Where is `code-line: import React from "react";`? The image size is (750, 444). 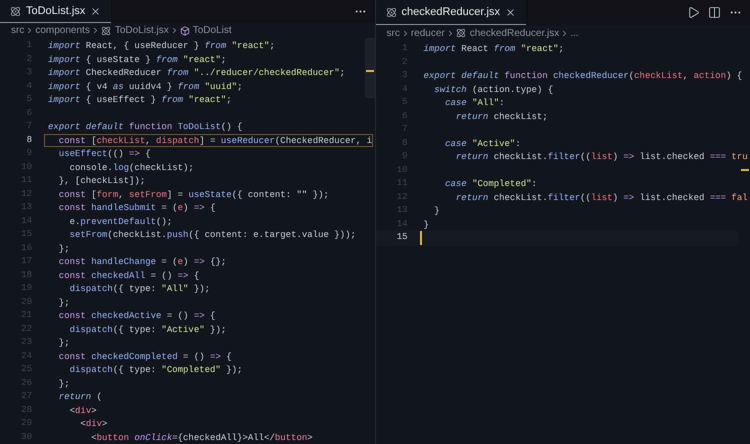 code-line: import React from "react"; is located at coordinates (493, 49).